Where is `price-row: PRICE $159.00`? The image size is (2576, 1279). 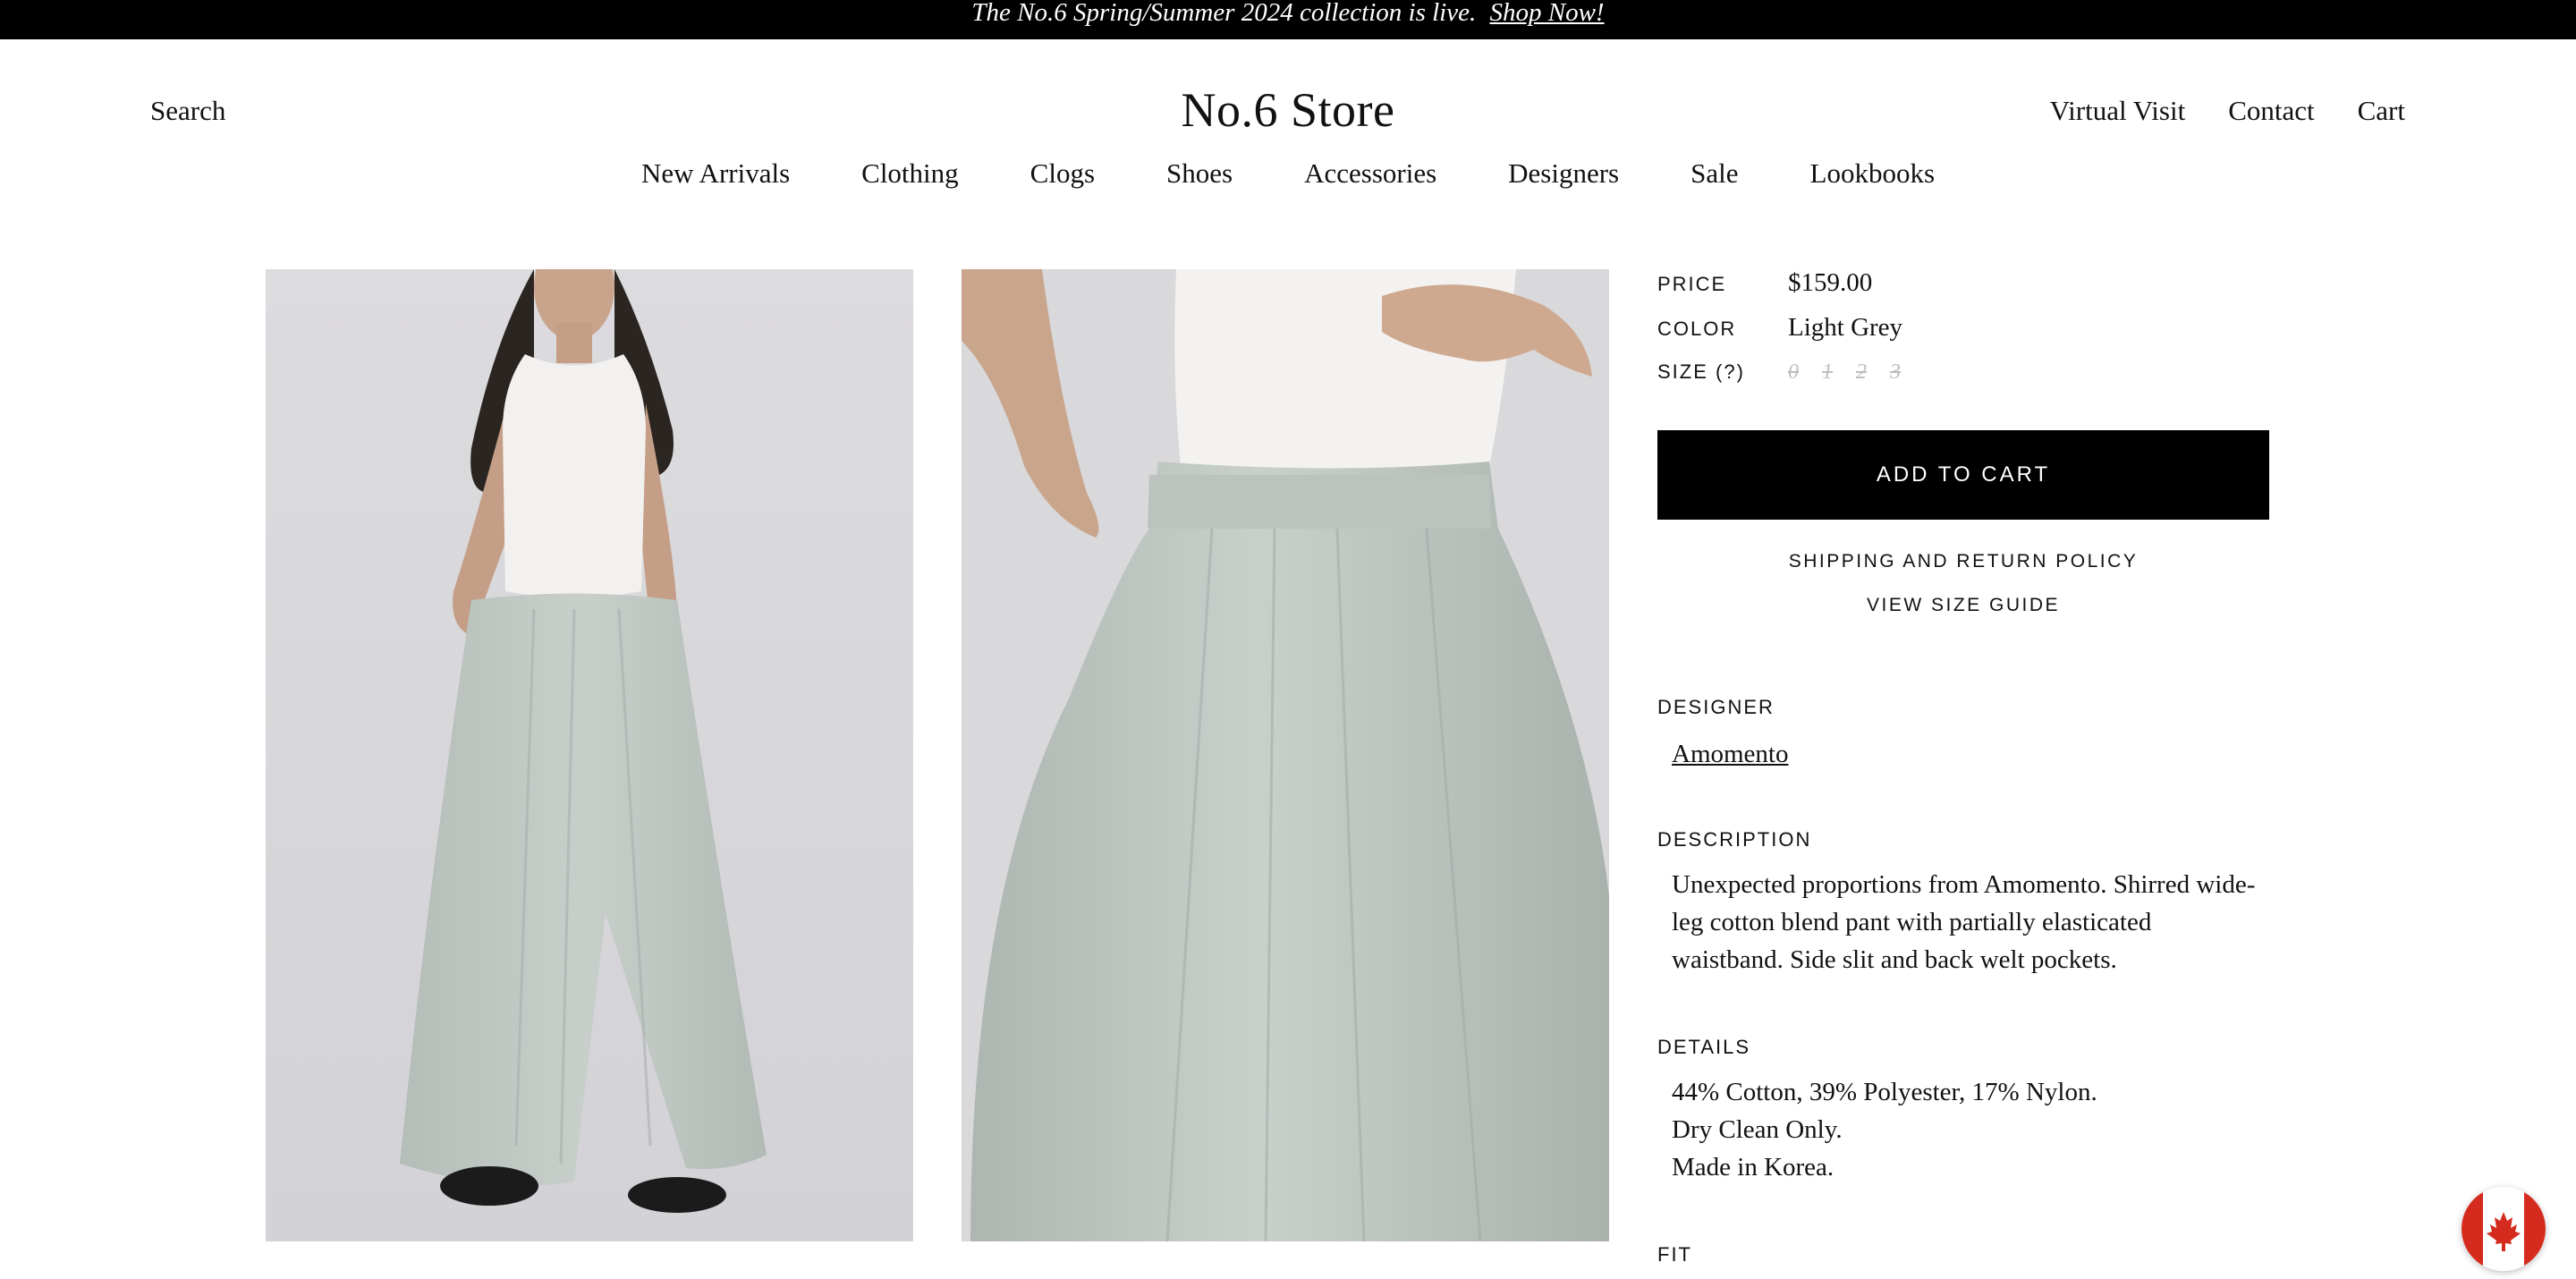
price-row: PRICE $159.00 is located at coordinates (1764, 283).